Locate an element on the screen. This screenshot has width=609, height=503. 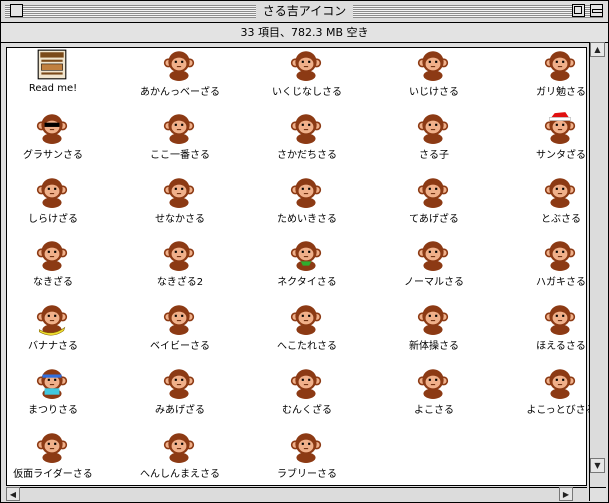
title-bar: さる吉アイコン is located at coordinates (304, 12).